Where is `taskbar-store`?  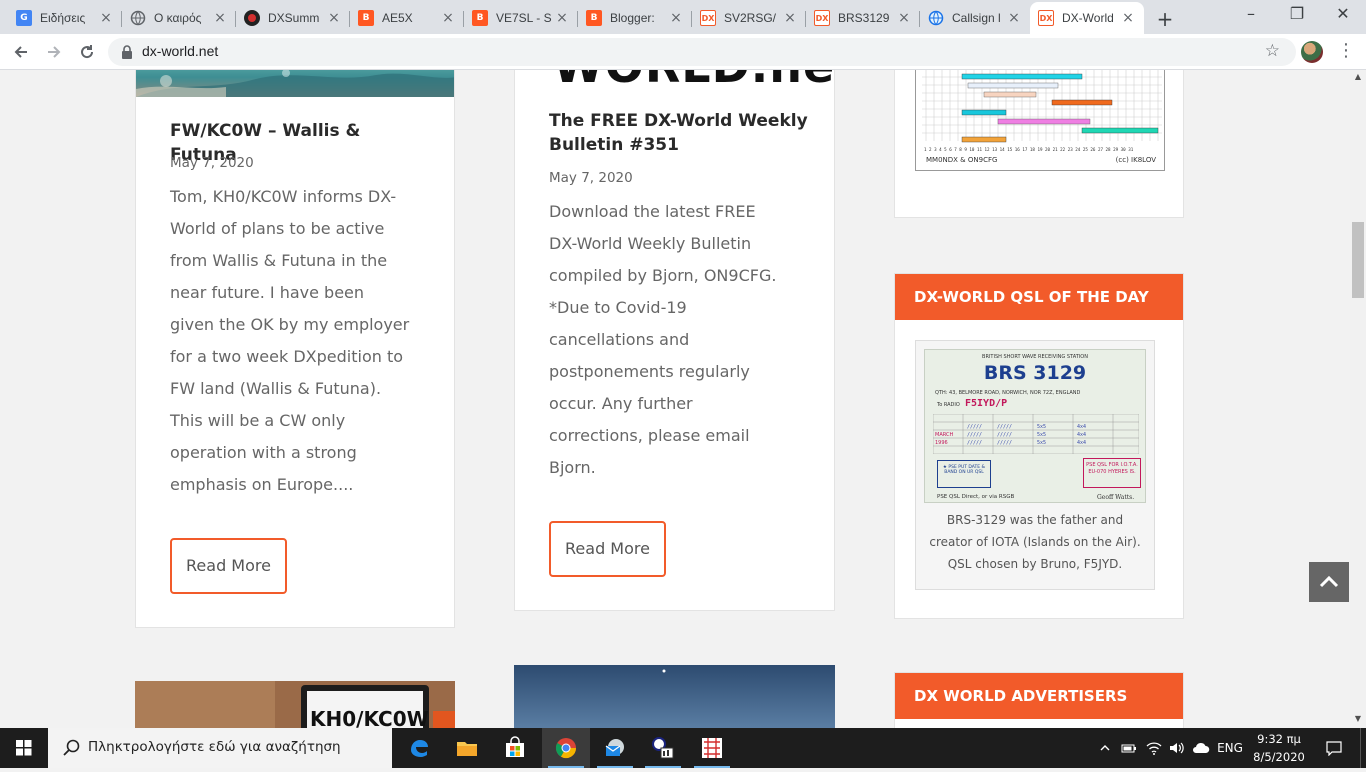 taskbar-store is located at coordinates (515, 748).